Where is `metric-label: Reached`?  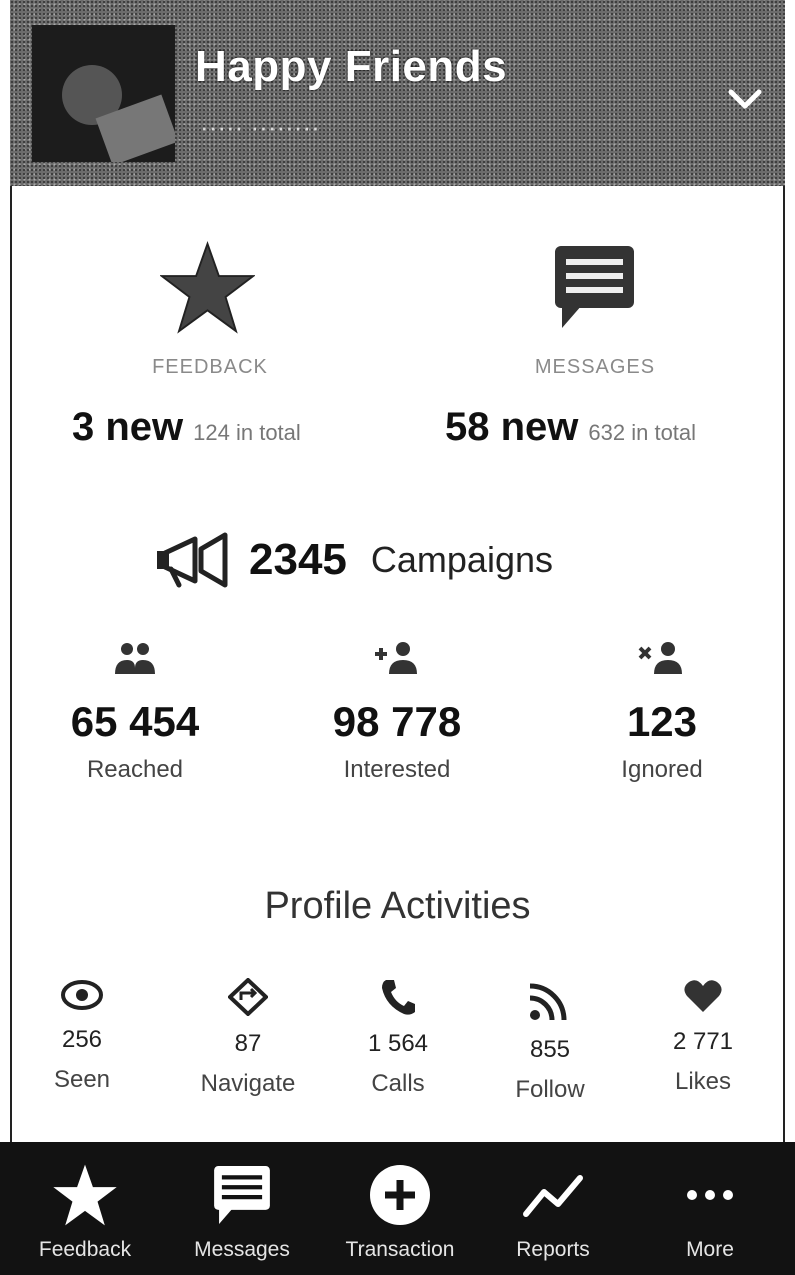 metric-label: Reached is located at coordinates (135, 769).